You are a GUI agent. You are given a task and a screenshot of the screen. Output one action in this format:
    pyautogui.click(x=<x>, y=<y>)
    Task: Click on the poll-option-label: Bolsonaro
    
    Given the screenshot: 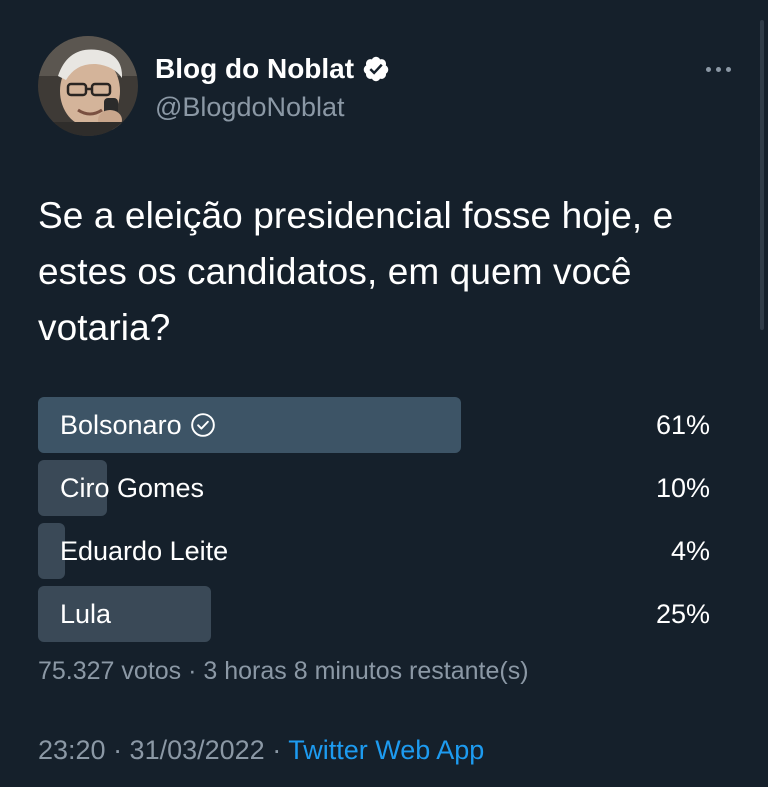 What is the action you would take?
    pyautogui.click(x=138, y=425)
    